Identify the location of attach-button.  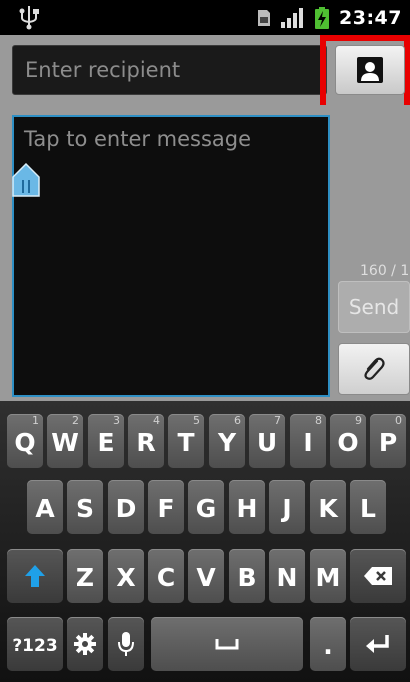
(374, 369).